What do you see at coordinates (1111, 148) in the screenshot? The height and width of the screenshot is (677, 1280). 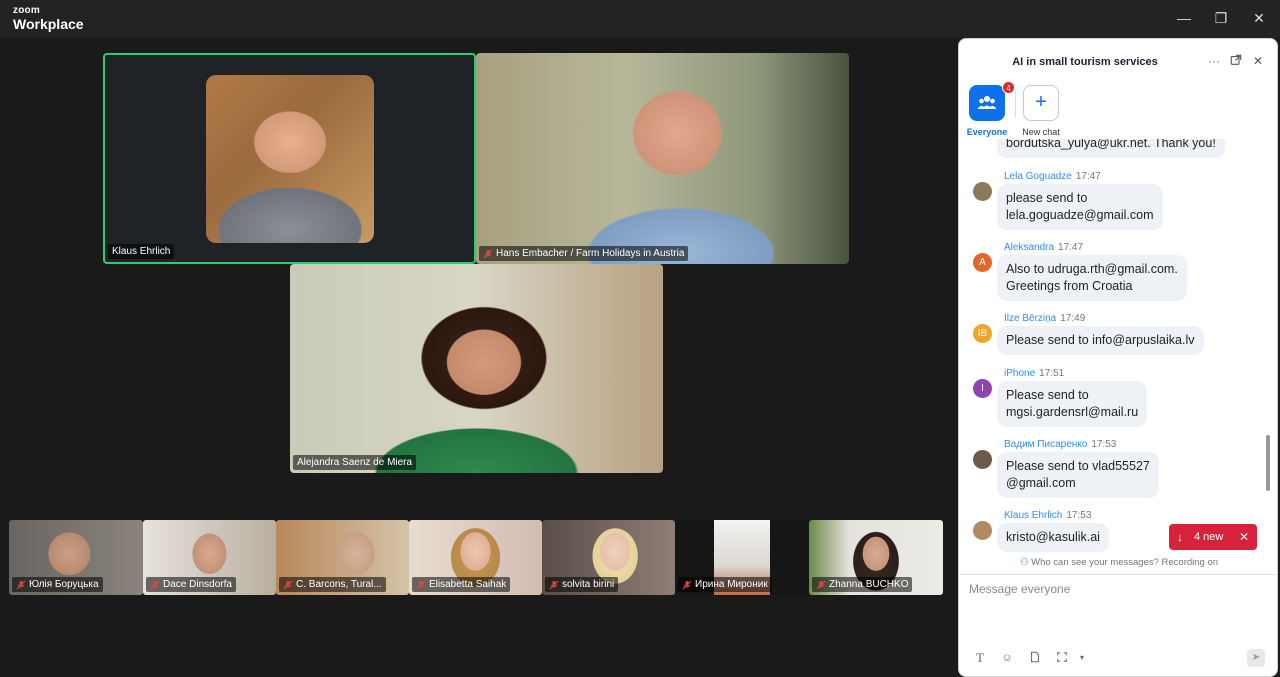 I see `partial-message-bubble: bordutska_yulya@ukr.net. Thank you!` at bounding box center [1111, 148].